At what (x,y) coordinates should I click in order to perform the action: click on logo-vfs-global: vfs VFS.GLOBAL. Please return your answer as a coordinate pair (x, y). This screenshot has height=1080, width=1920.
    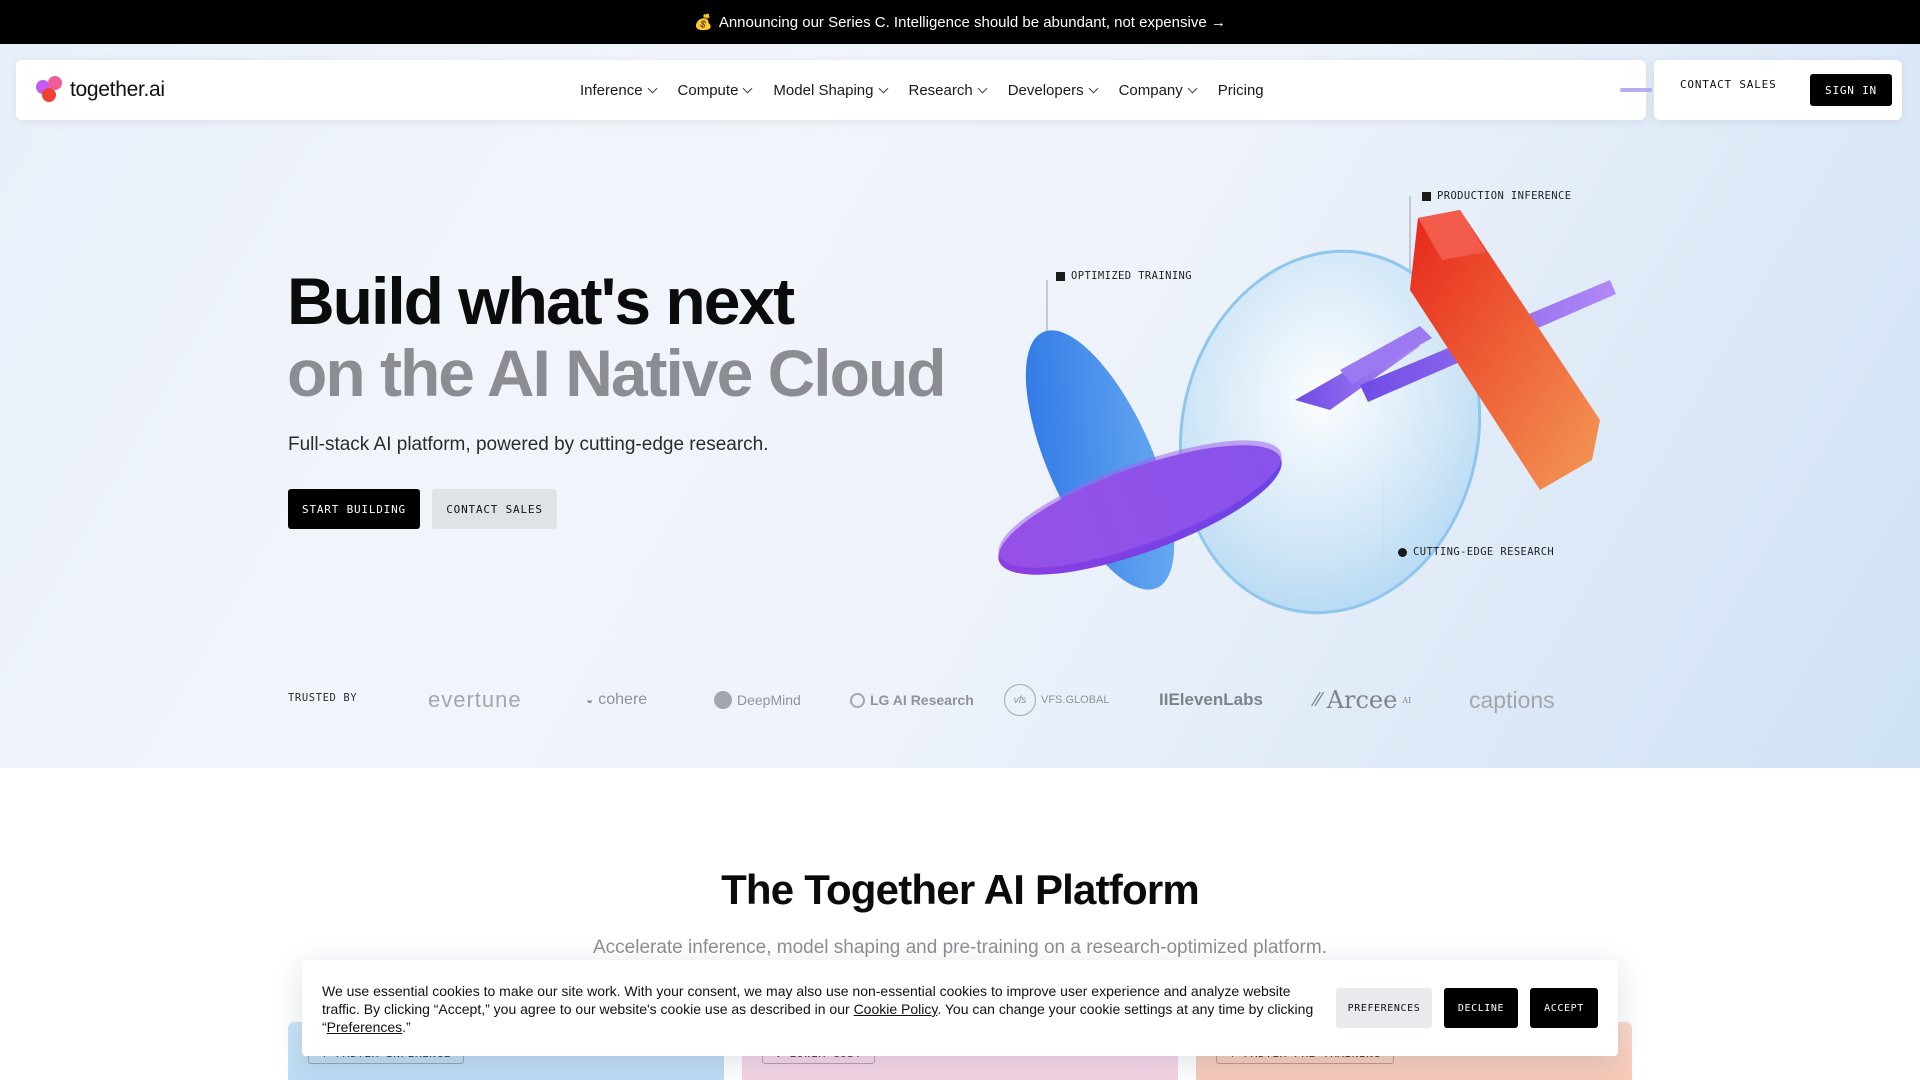
    Looking at the image, I should click on (1056, 700).